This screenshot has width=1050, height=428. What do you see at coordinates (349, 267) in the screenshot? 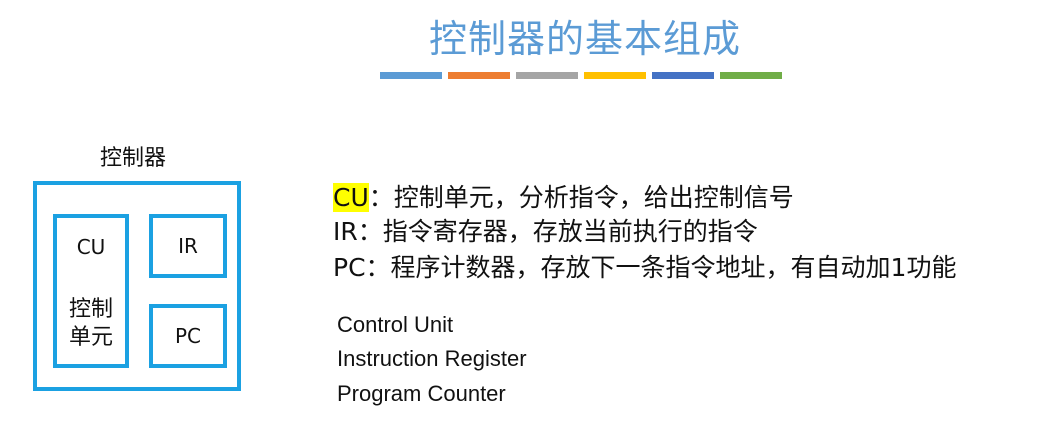
I see `description-pc-abbr: PC` at bounding box center [349, 267].